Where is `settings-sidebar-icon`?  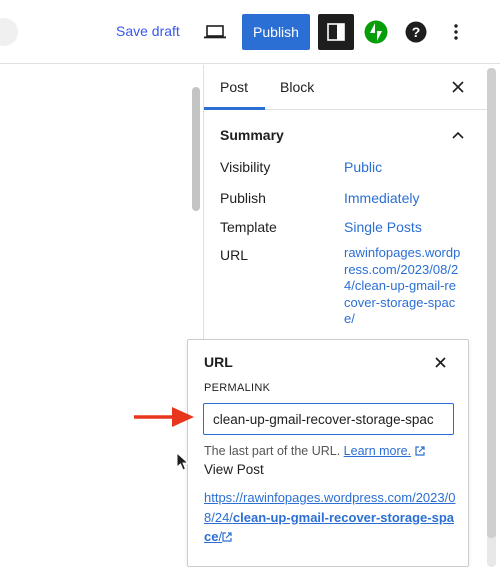
settings-sidebar-icon is located at coordinates (336, 32).